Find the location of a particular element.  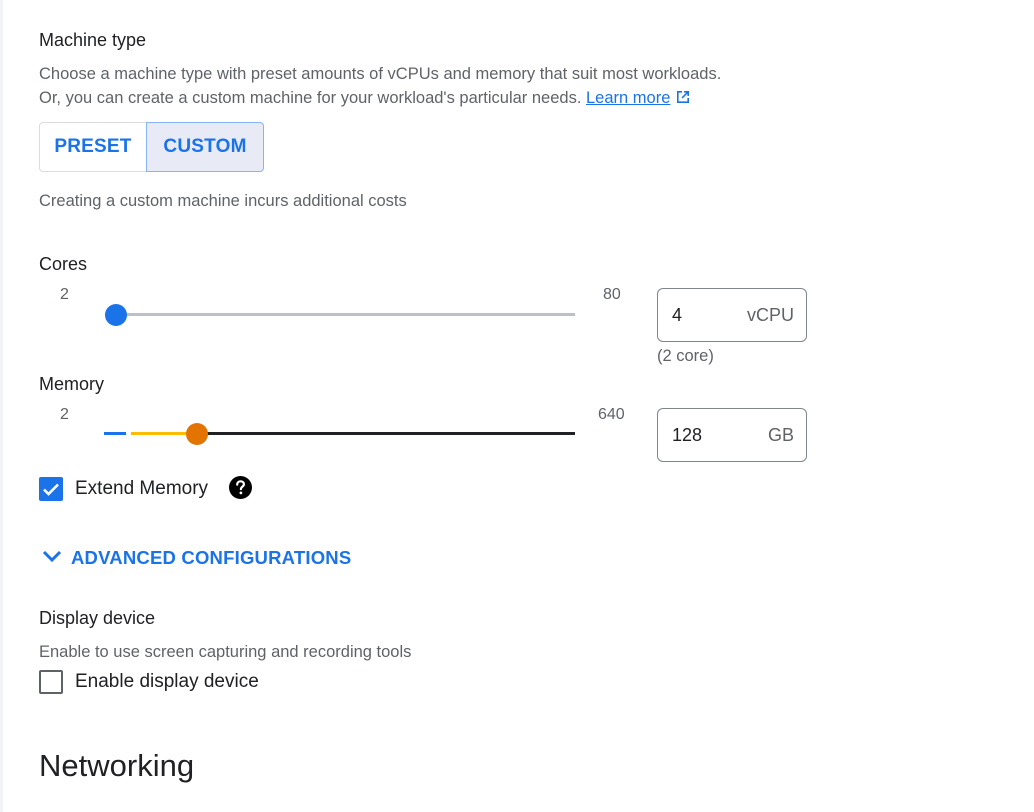

memory-input: 128 GB is located at coordinates (732, 435).